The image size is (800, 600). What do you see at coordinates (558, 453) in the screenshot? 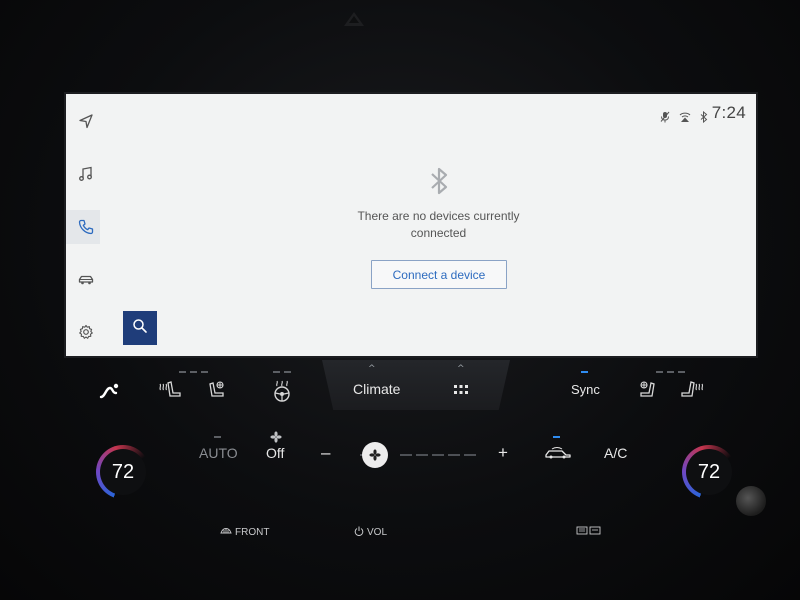
I see `recirculation-car-icon` at bounding box center [558, 453].